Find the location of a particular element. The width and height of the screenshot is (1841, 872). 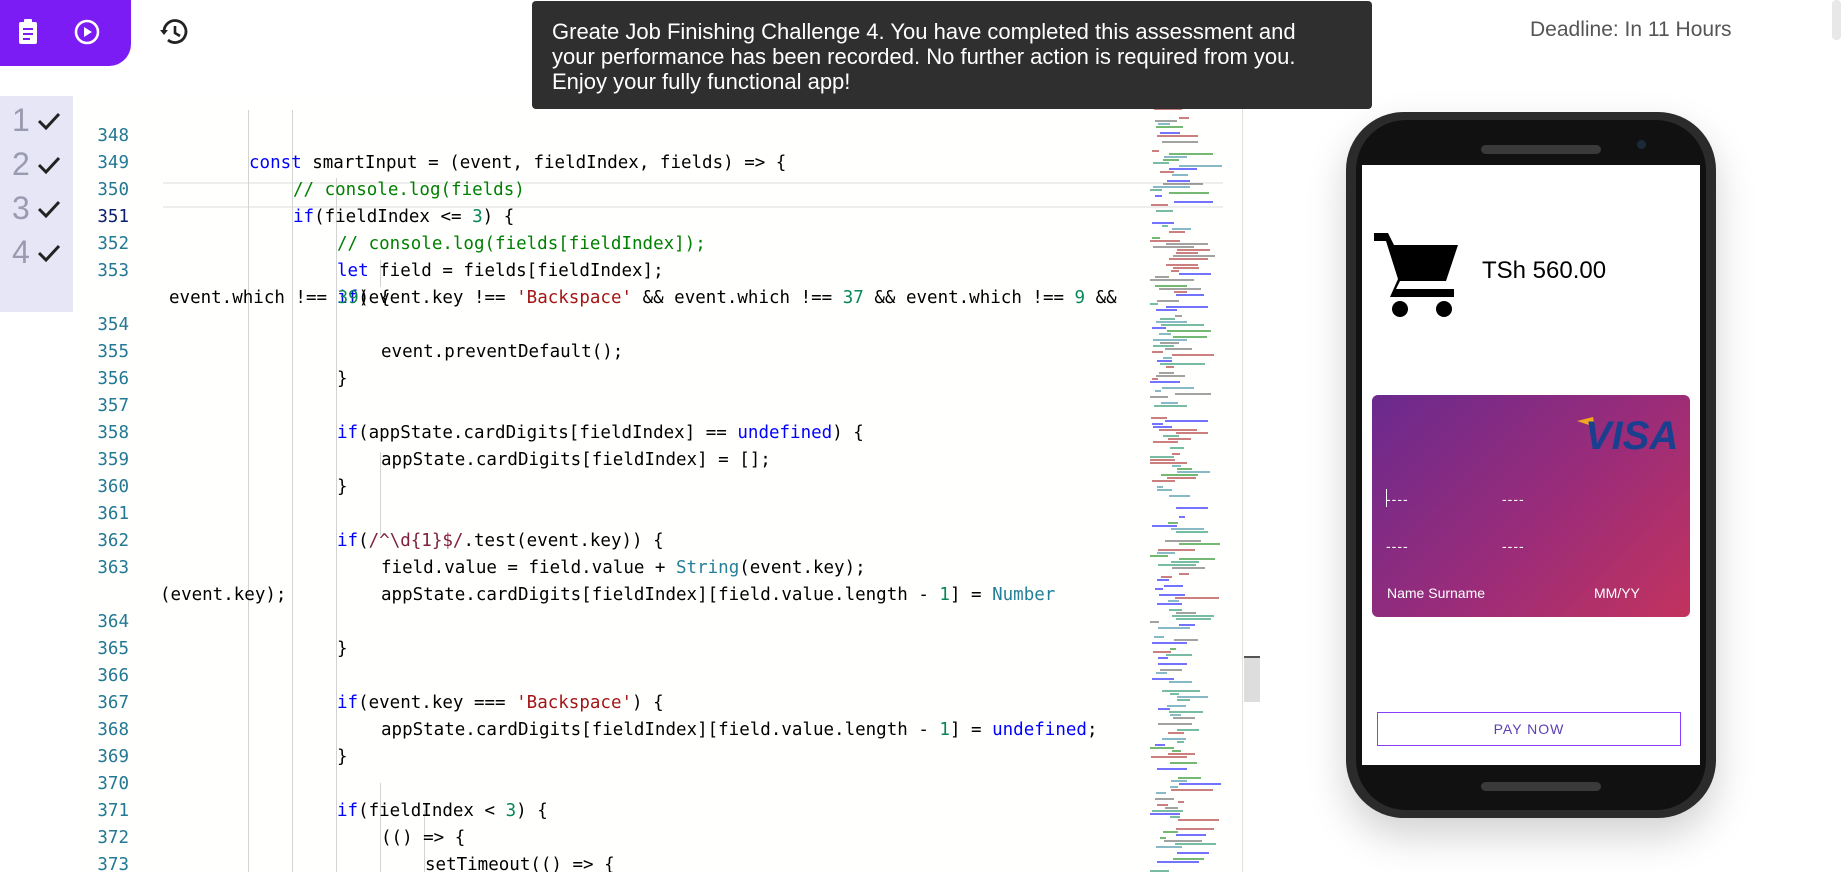

code-line: 356 is located at coordinates (623, 364).